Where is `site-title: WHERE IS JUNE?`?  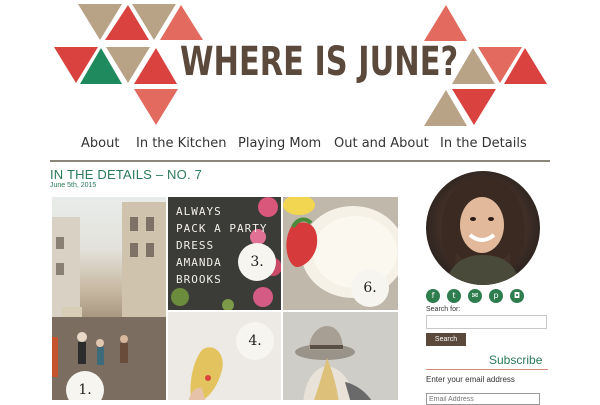 site-title: WHERE IS JUNE? is located at coordinates (319, 62).